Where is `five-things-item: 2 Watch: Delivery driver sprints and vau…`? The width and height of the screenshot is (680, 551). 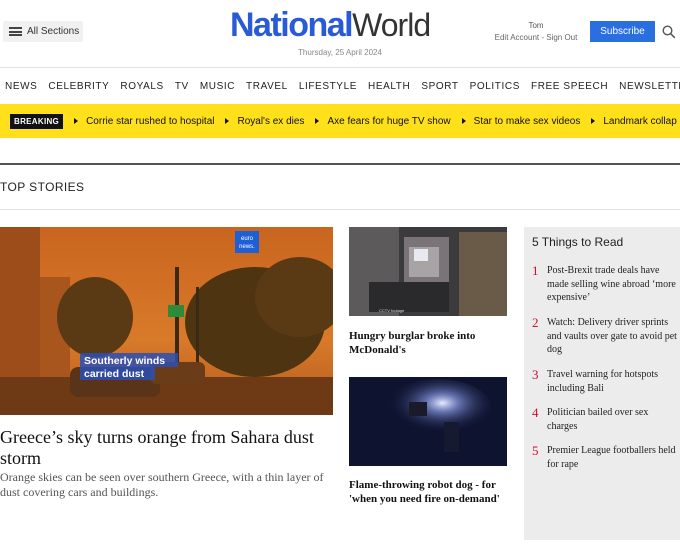
five-things-item: 2 Watch: Delivery driver sprints and vau… is located at coordinates (604, 336).